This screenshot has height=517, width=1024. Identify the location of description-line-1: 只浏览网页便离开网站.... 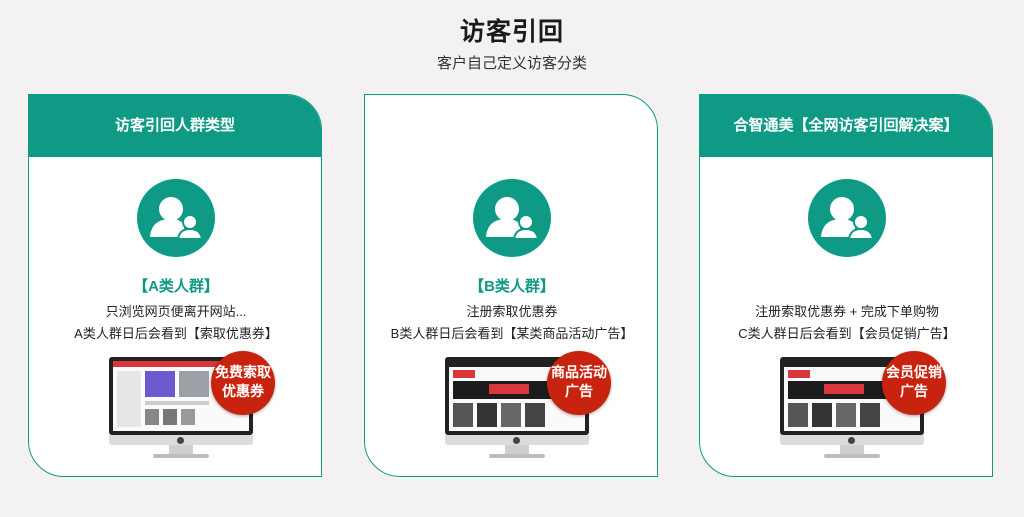
(176, 311).